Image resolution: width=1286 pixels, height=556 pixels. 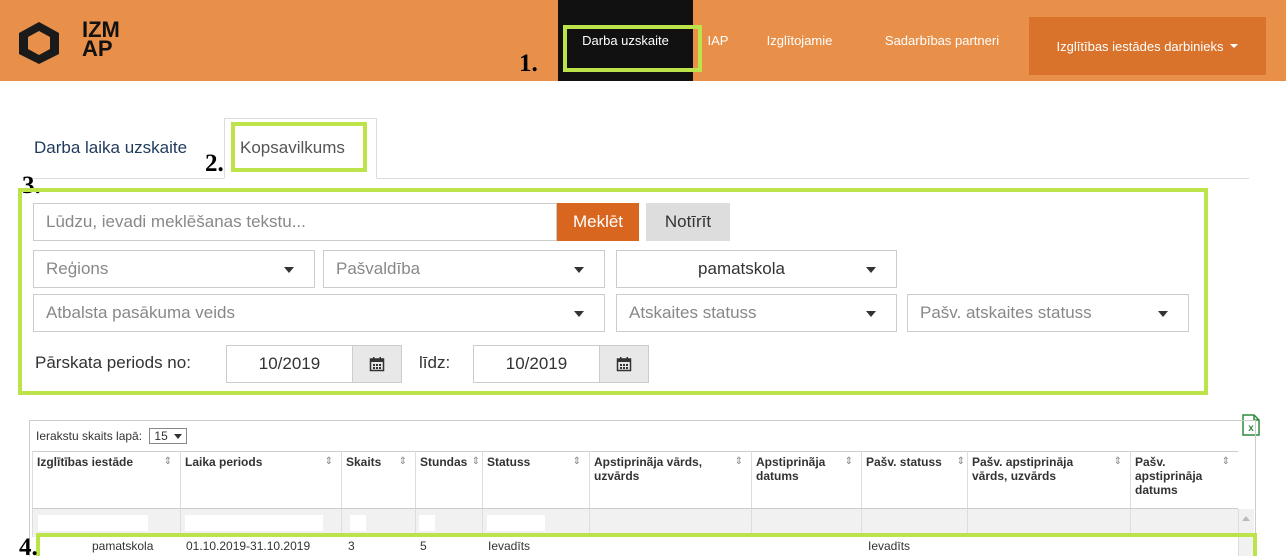 What do you see at coordinates (260, 479) in the screenshot?
I see `column-header-periods: Laika periods ⇕` at bounding box center [260, 479].